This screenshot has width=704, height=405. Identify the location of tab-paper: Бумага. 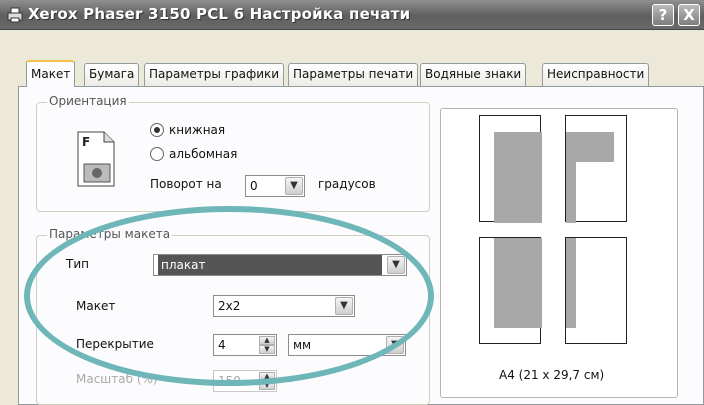
(112, 74).